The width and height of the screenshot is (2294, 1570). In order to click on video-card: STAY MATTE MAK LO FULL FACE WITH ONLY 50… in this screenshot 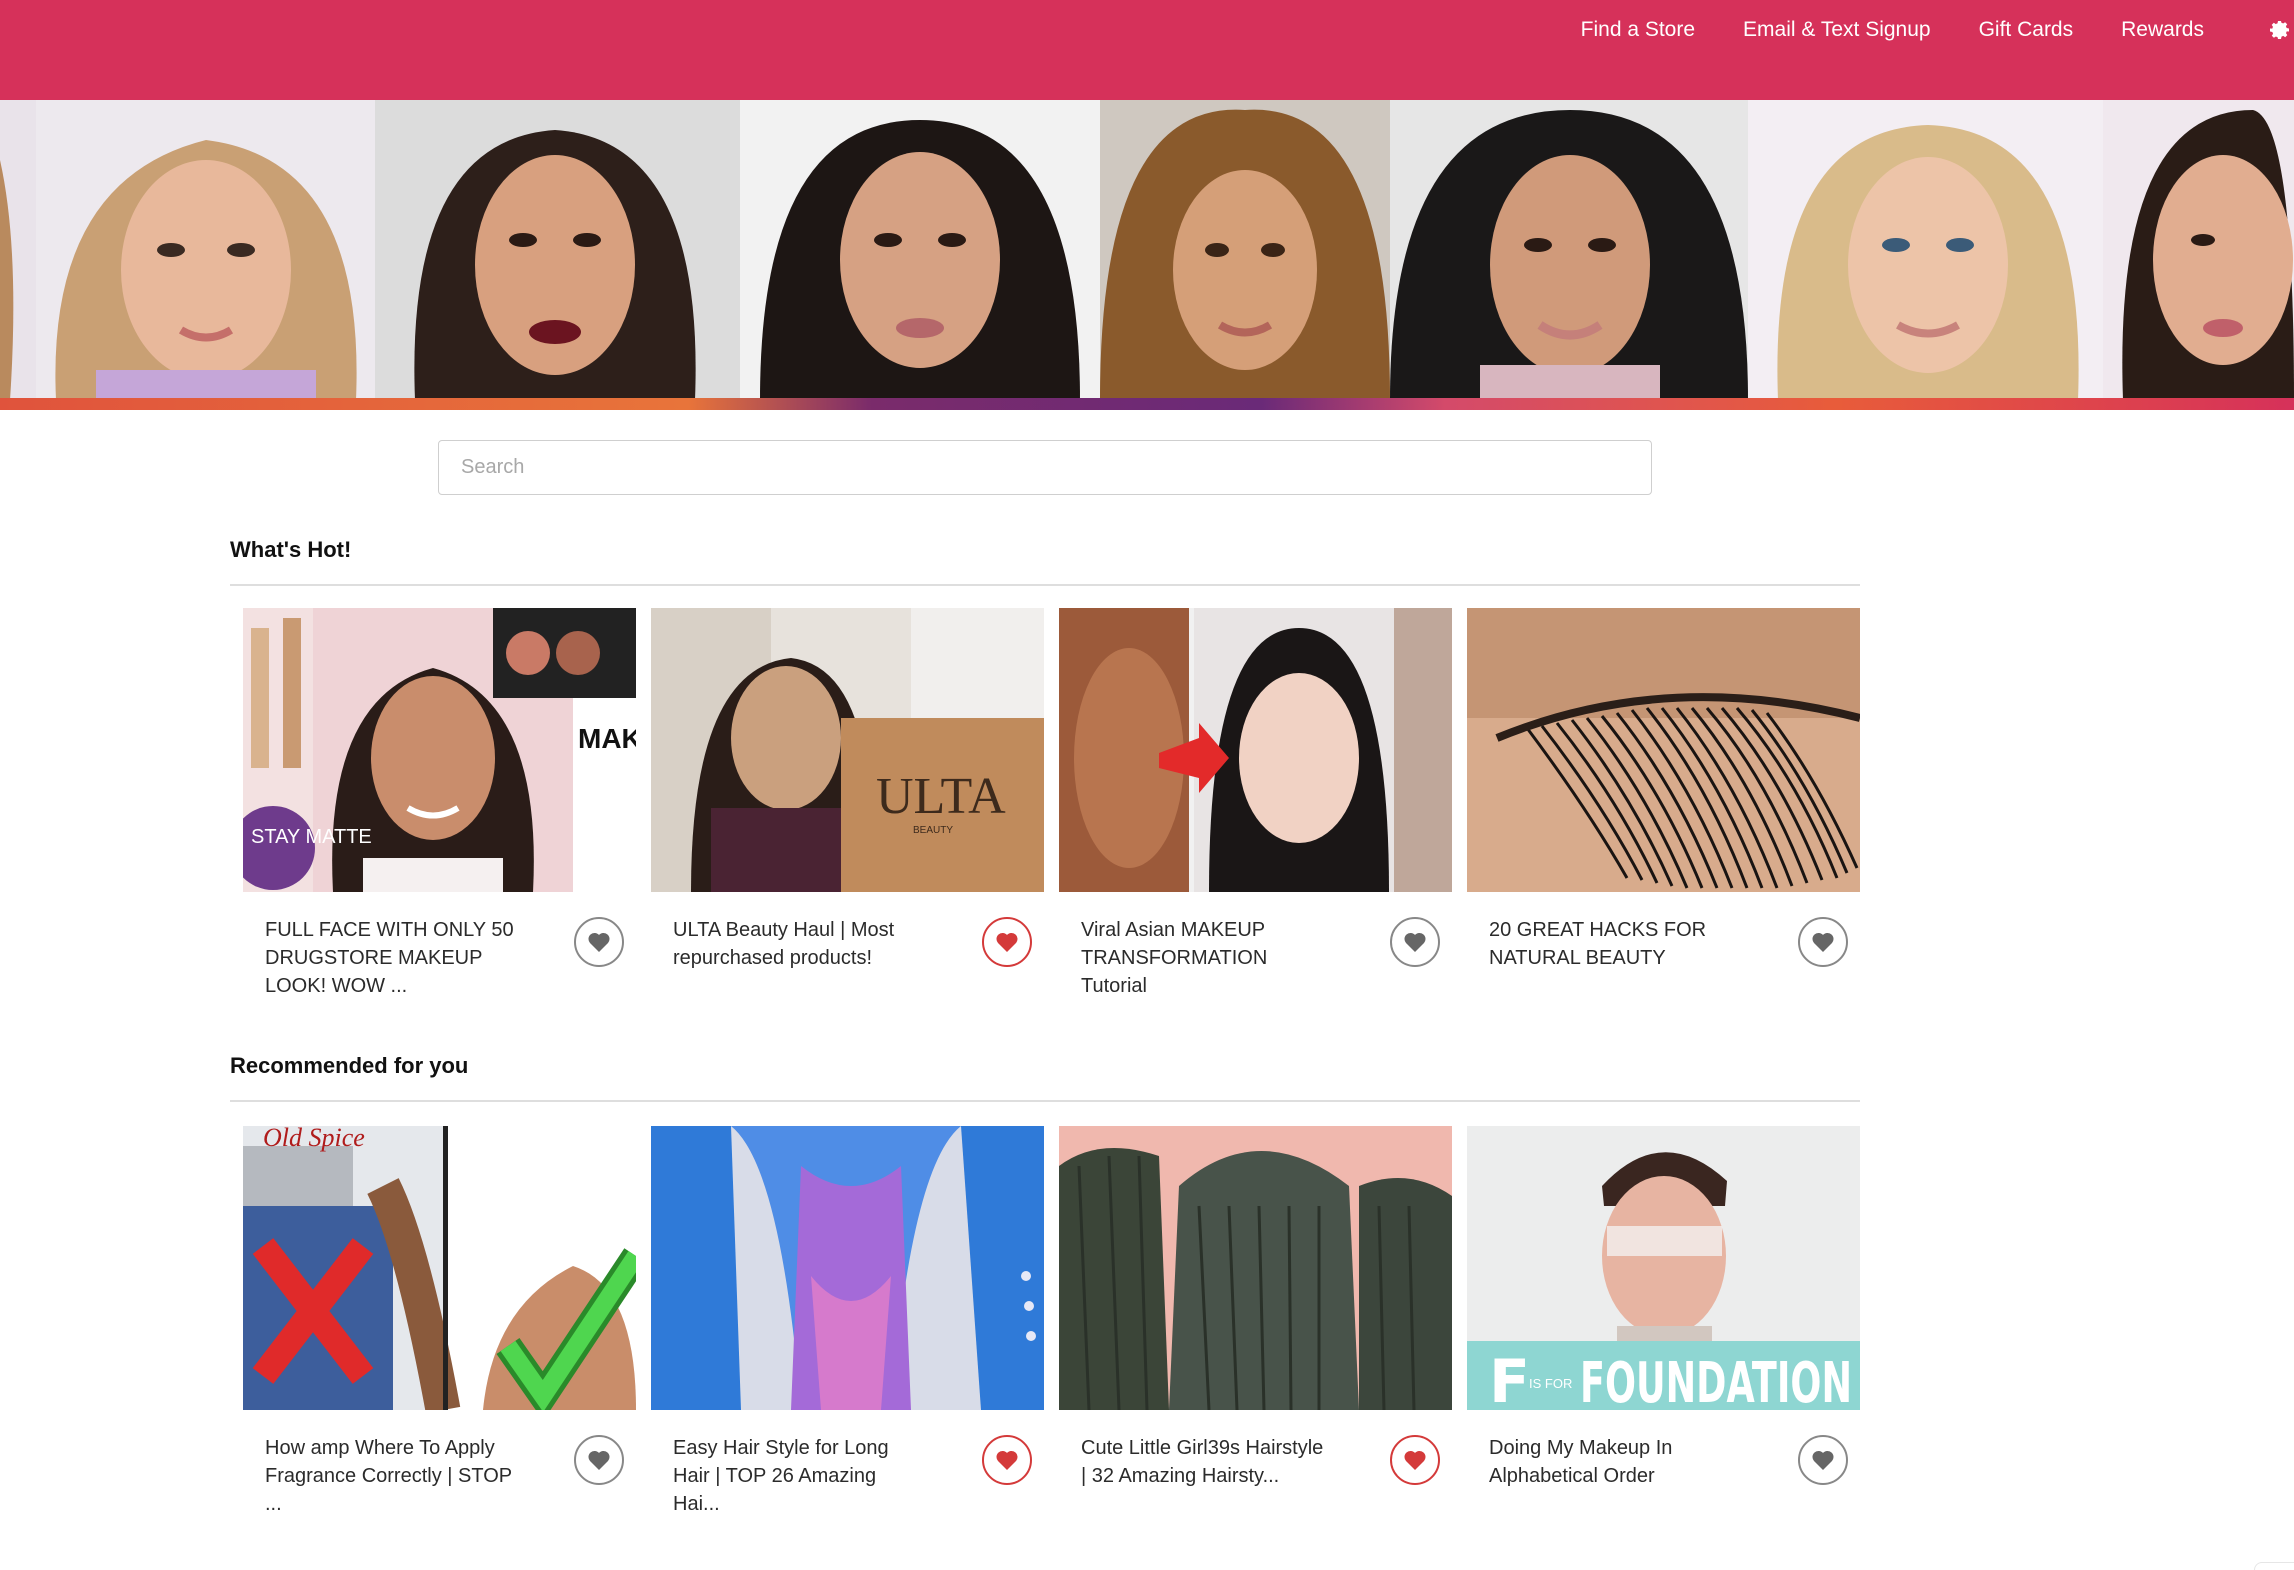, I will do `click(439, 802)`.